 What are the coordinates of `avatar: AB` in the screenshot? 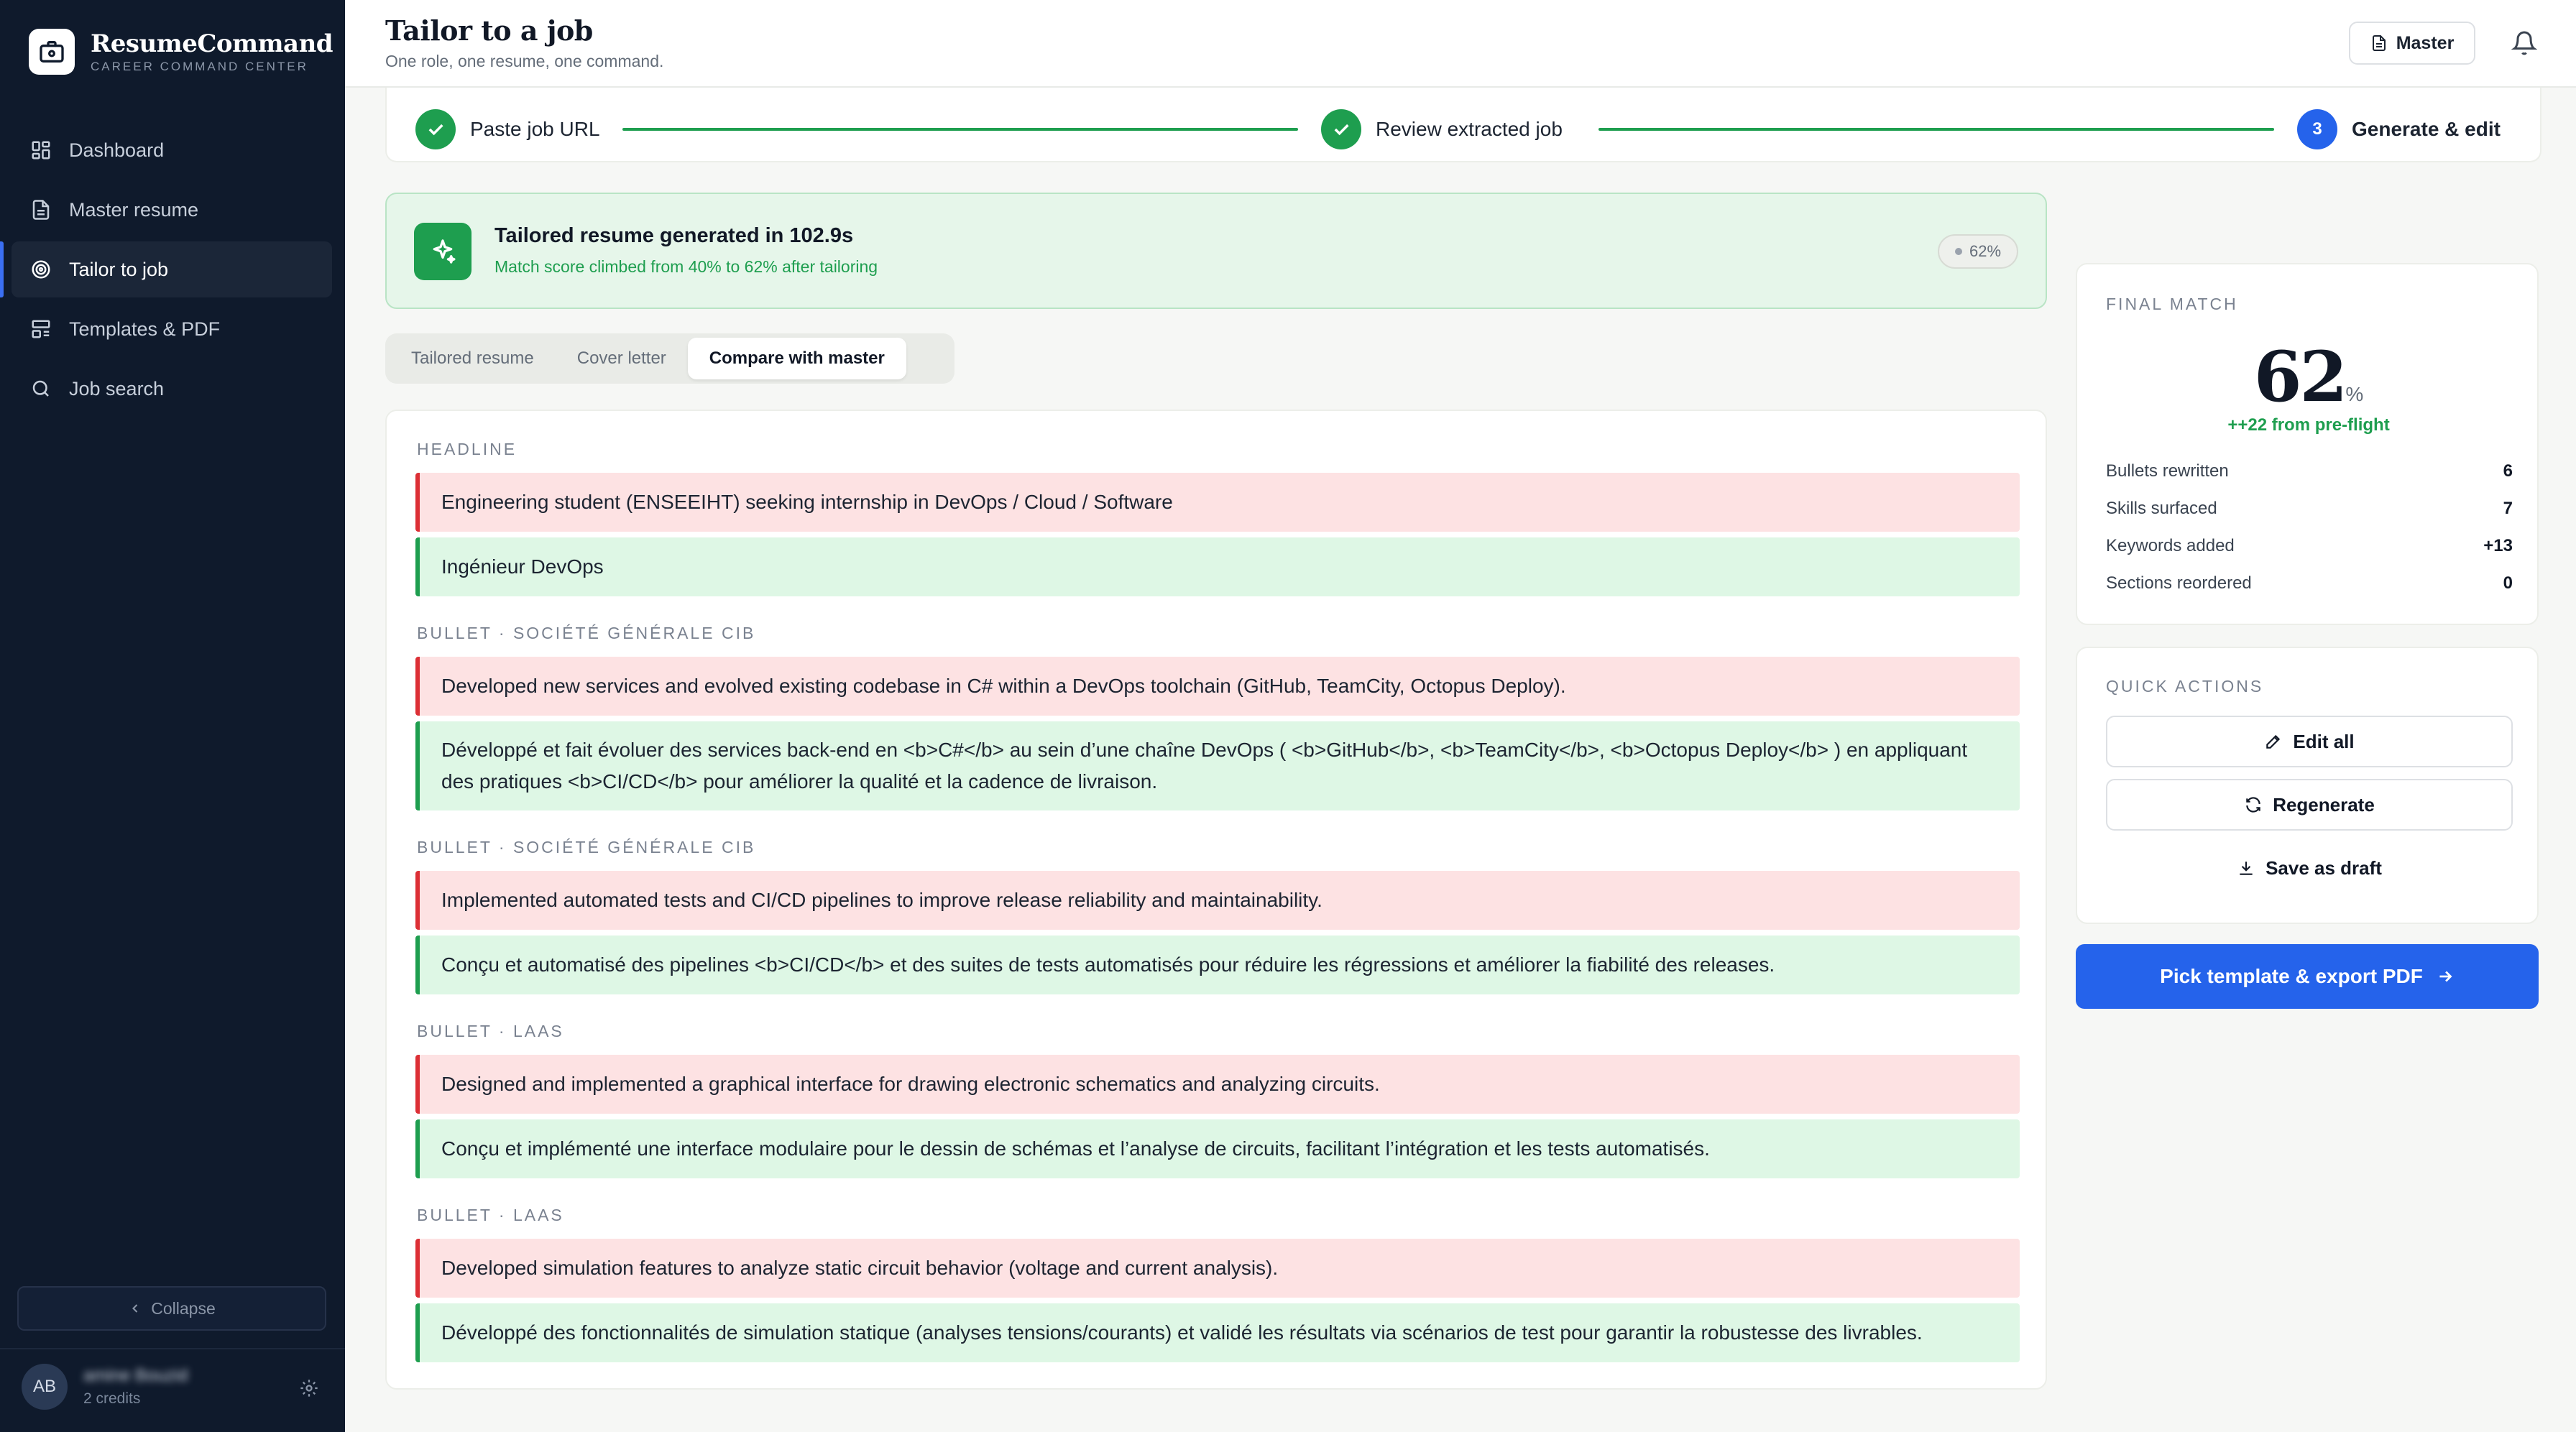 It's located at (45, 1387).